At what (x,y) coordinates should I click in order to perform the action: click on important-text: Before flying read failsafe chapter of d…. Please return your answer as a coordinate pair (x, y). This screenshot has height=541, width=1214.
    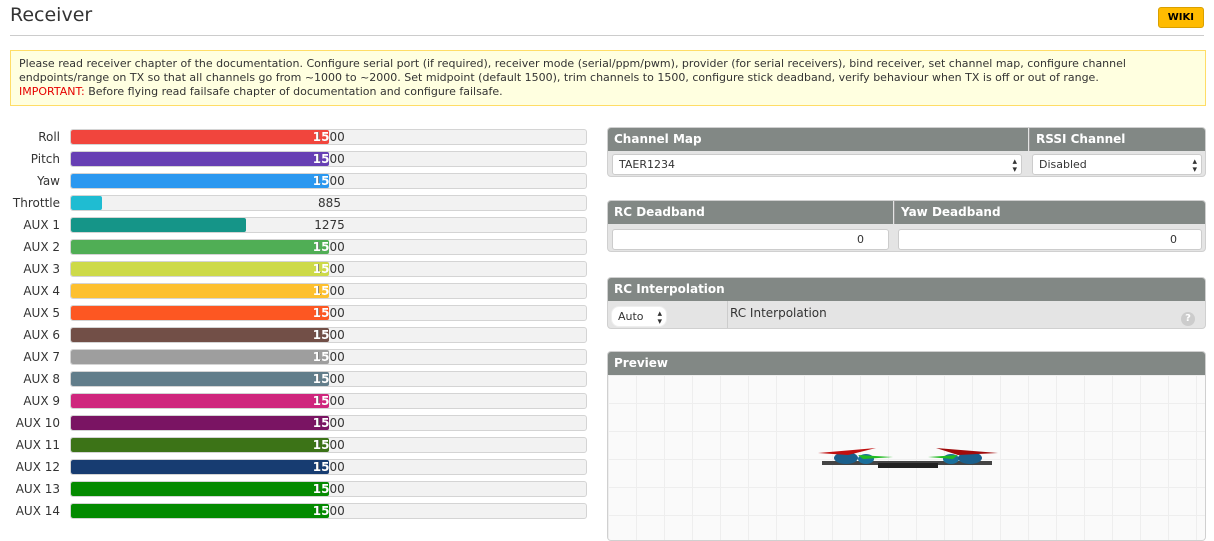
    Looking at the image, I should click on (293, 91).